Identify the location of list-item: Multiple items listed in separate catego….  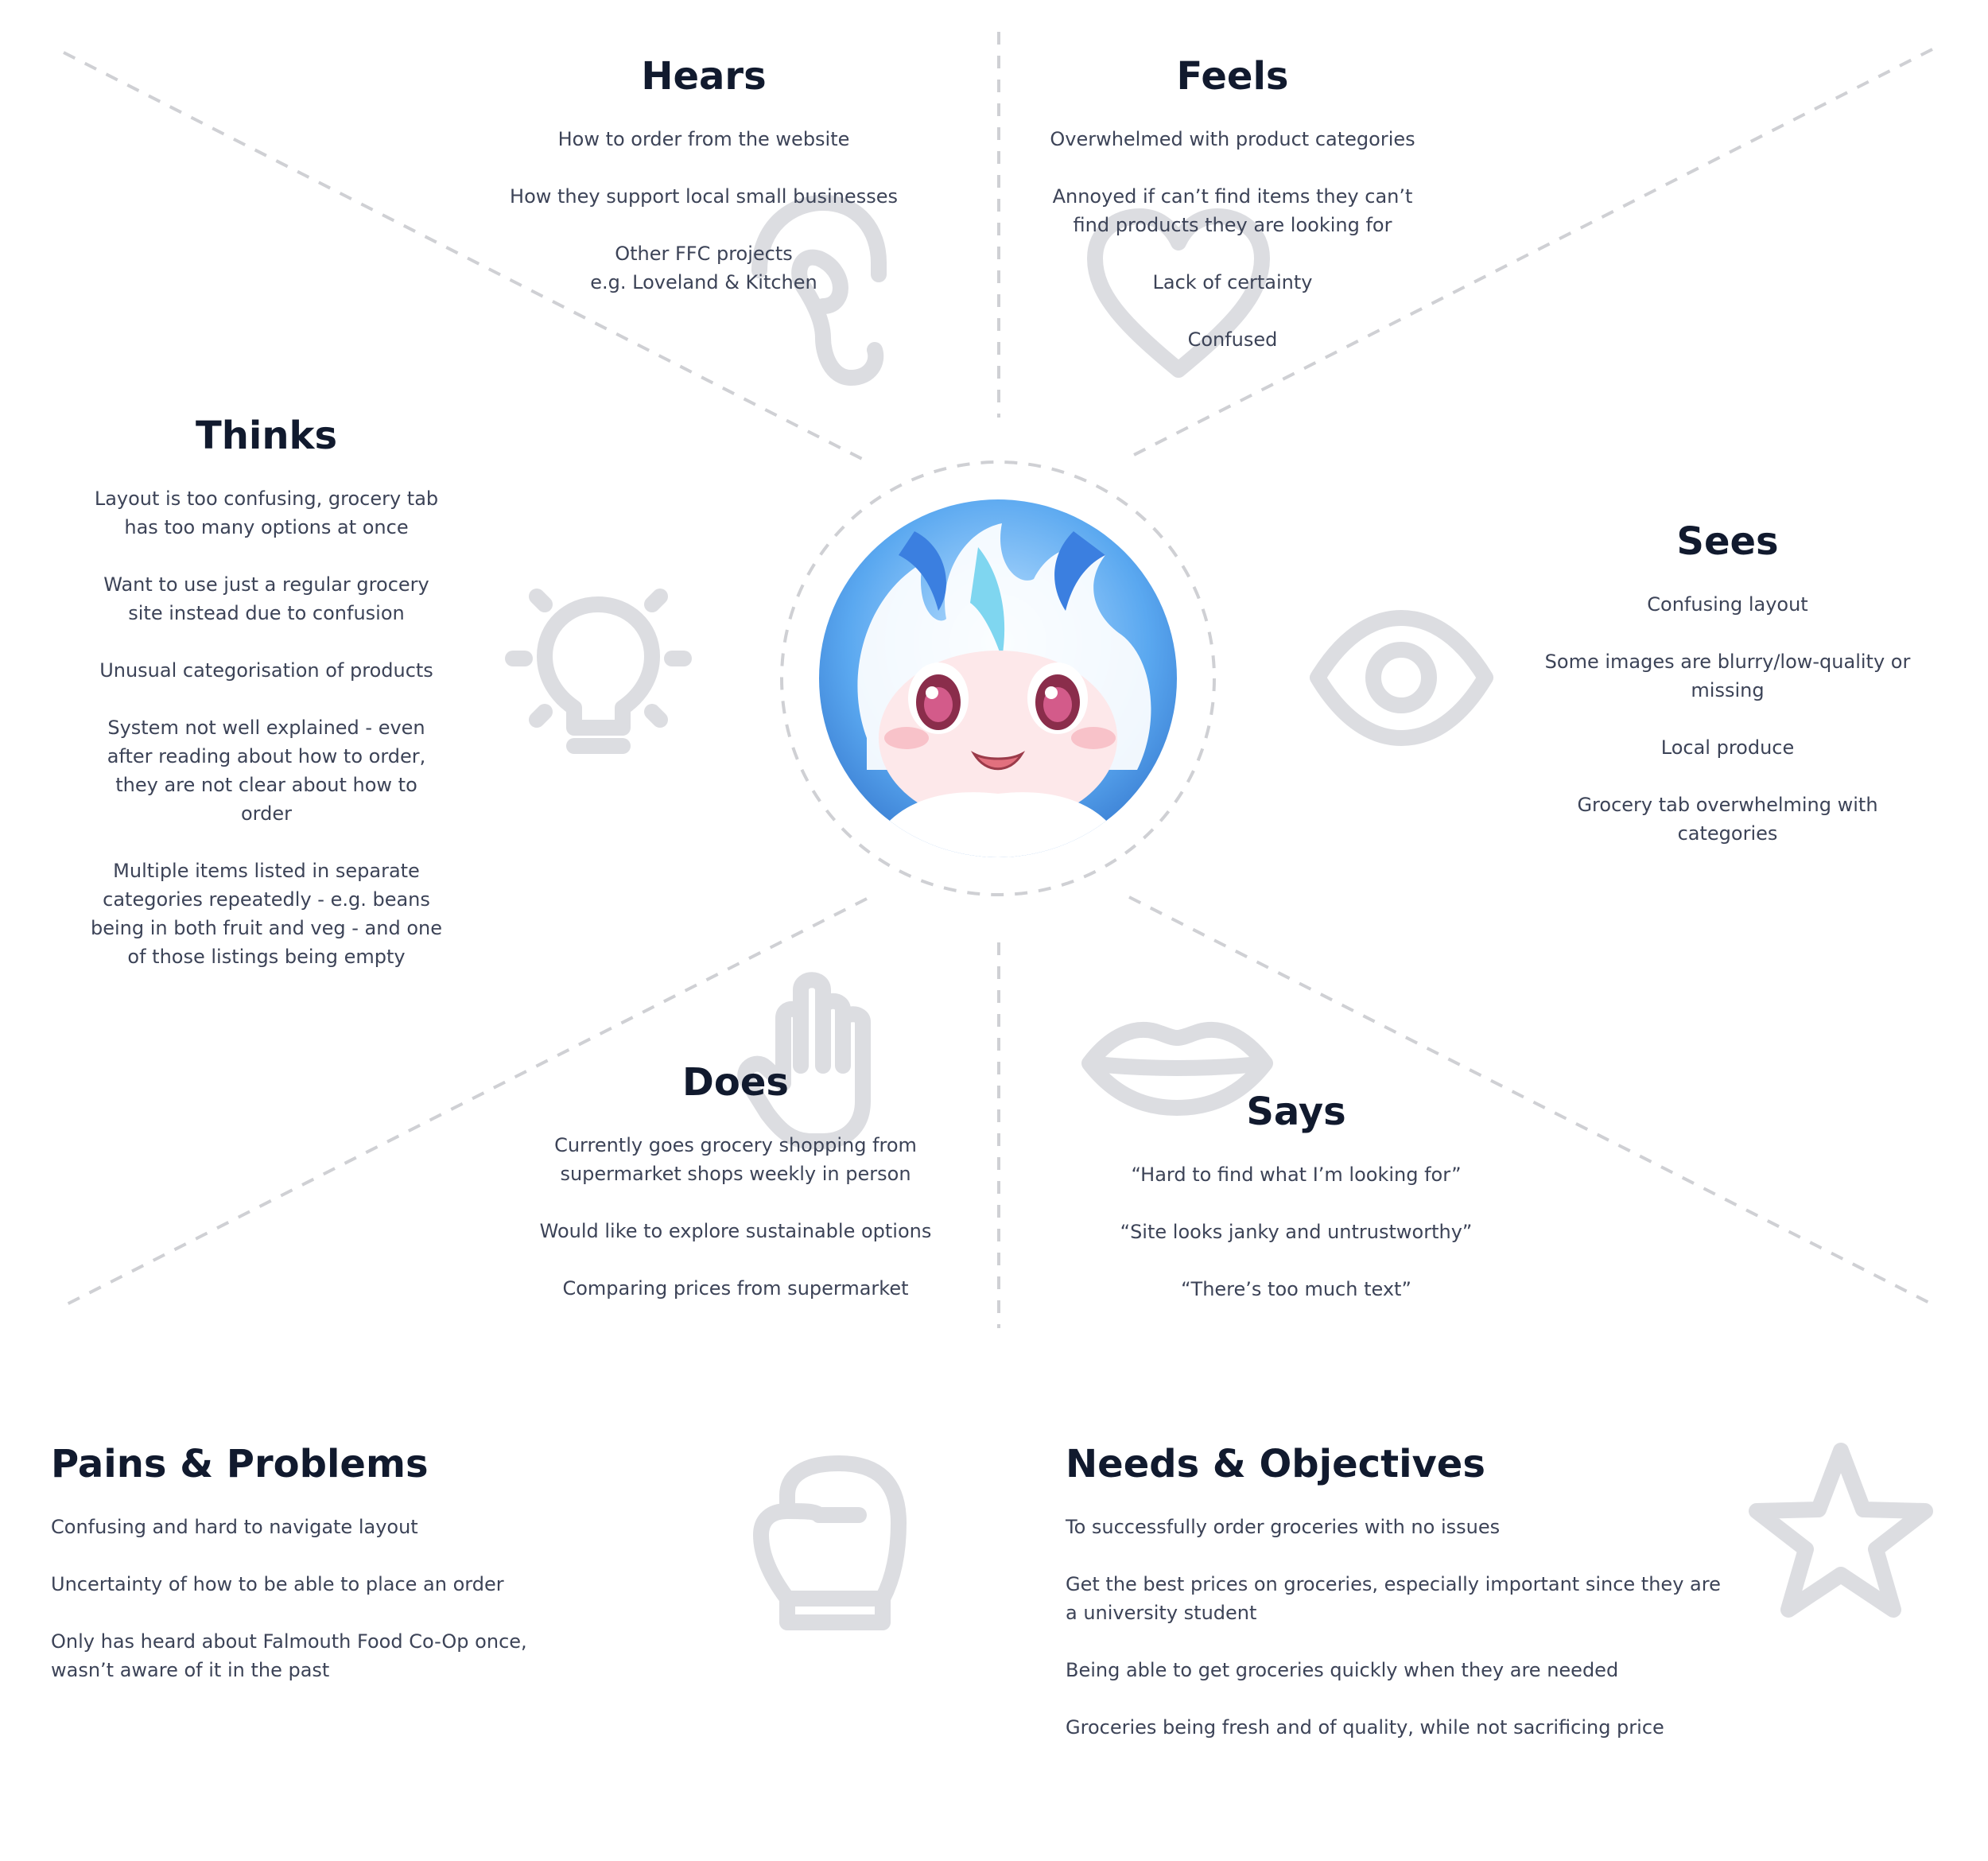
(266, 913).